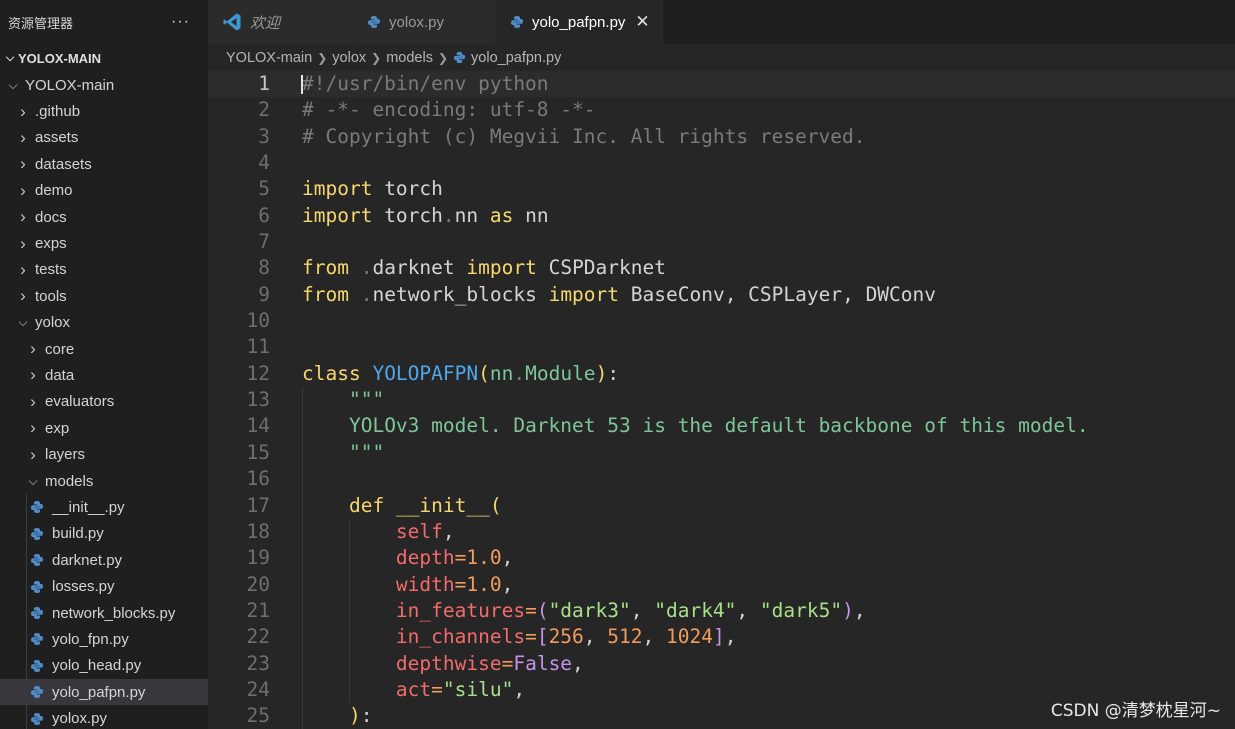  I want to click on more-actions-icon: ···, so click(180, 22).